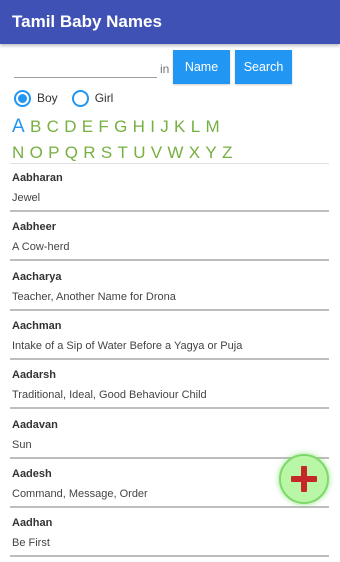 The height and width of the screenshot is (562, 340). I want to click on search-row: in Name Search, so click(170, 67).